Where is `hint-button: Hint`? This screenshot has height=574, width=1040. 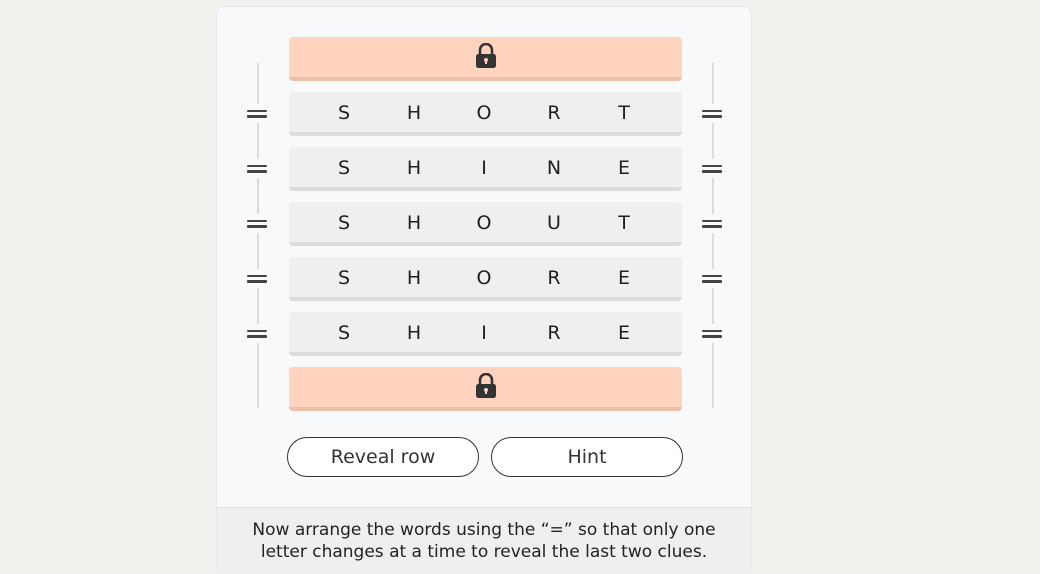 hint-button: Hint is located at coordinates (587, 457).